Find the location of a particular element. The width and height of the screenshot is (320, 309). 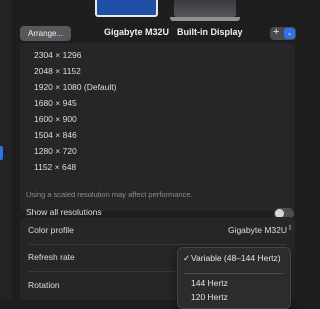

menu-divider is located at coordinates (234, 273).